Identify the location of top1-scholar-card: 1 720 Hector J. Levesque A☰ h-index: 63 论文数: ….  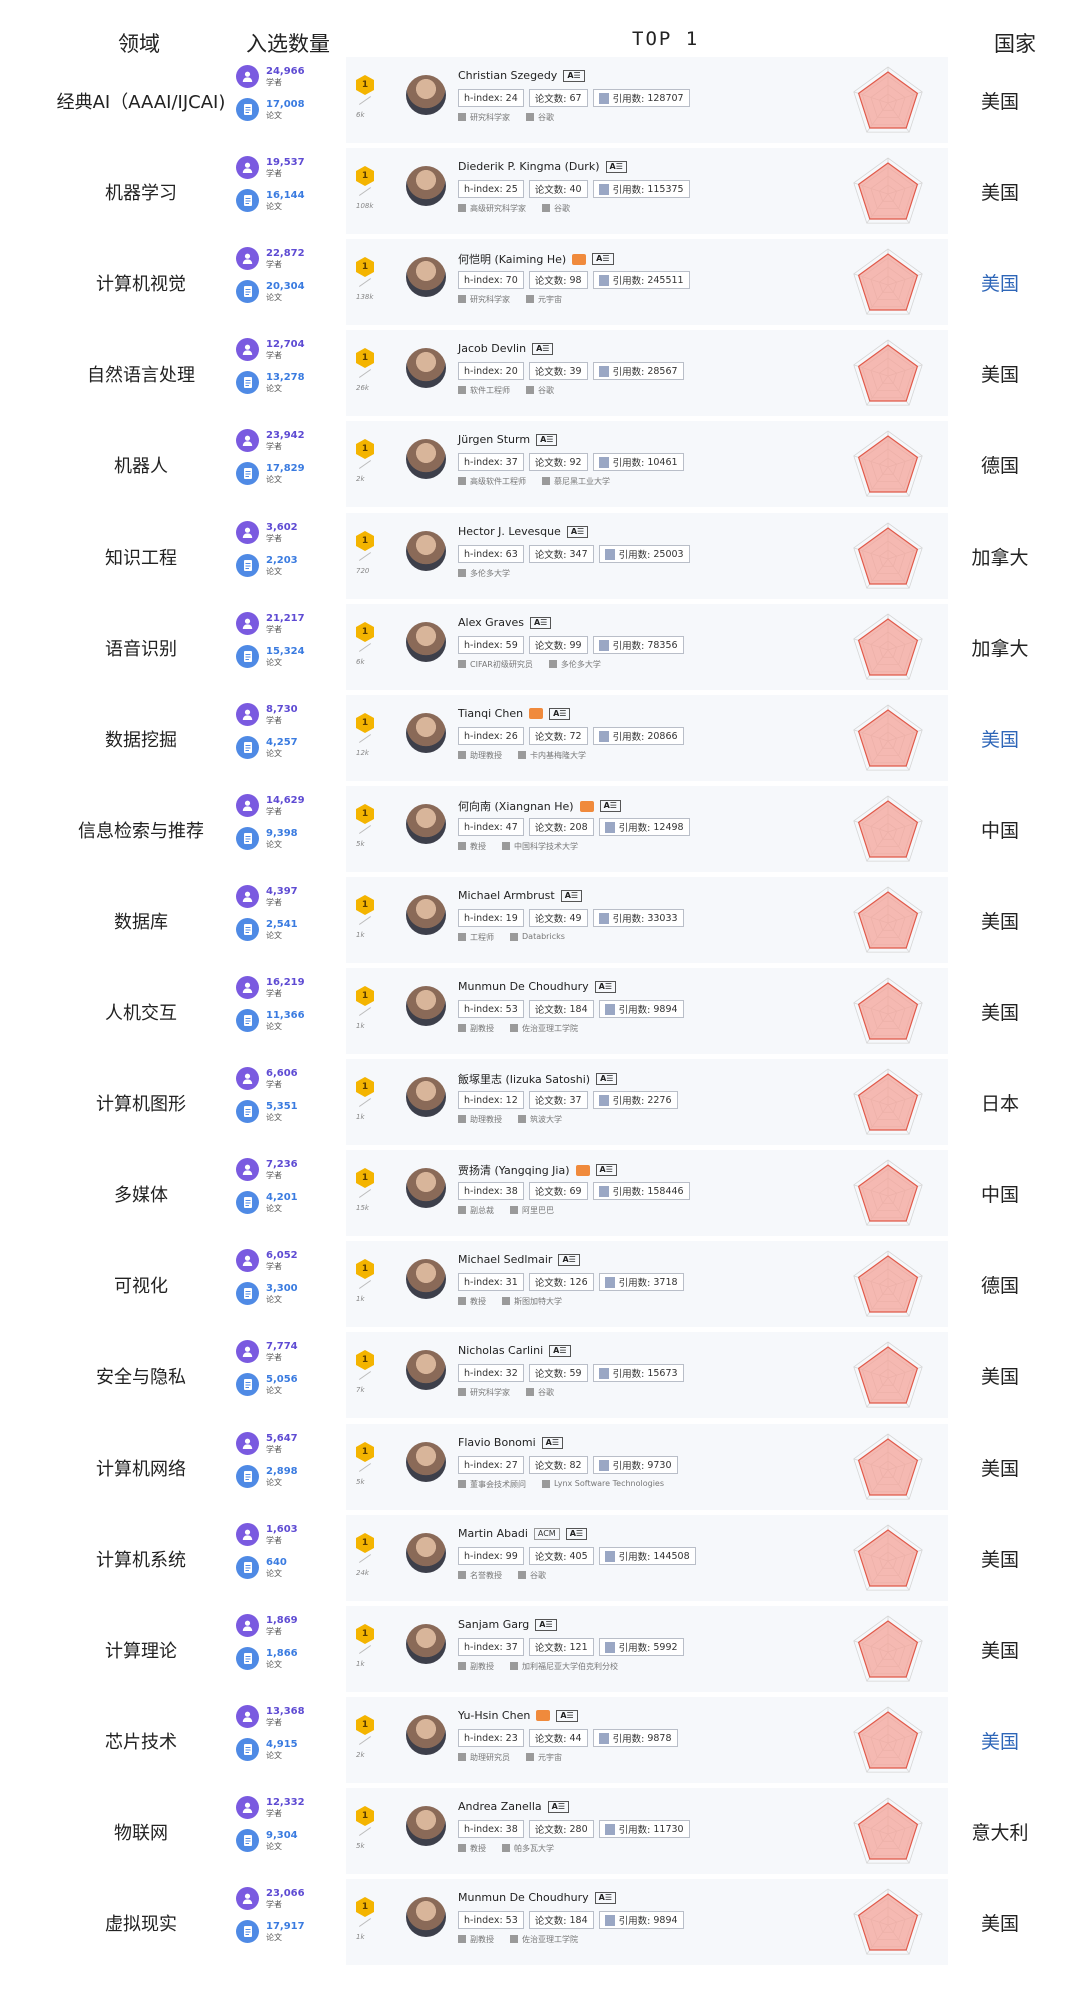
(647, 556).